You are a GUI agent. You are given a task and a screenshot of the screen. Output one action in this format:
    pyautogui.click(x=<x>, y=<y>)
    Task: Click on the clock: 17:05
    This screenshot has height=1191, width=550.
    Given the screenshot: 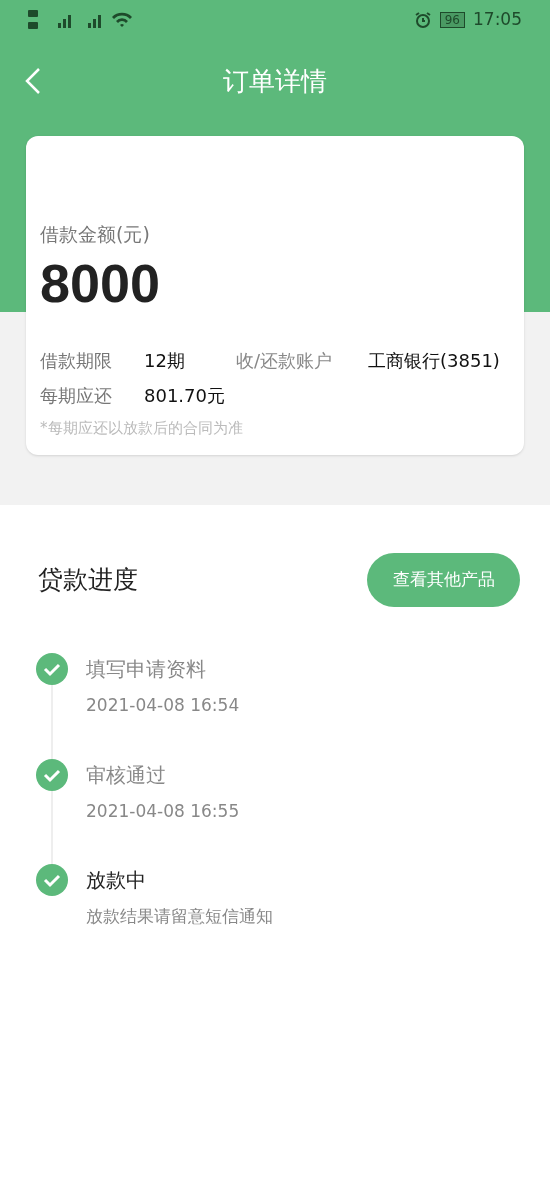 What is the action you would take?
    pyautogui.click(x=497, y=20)
    